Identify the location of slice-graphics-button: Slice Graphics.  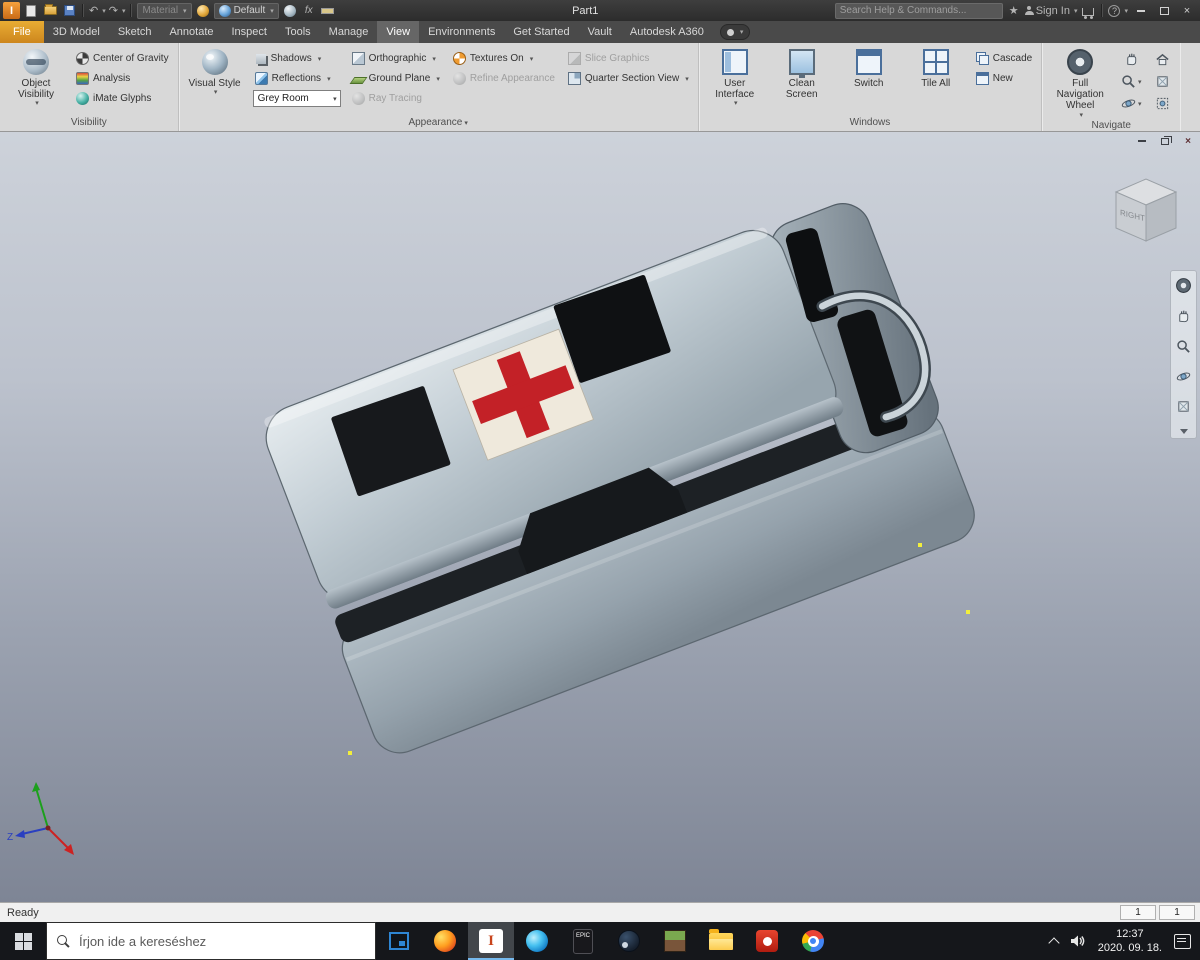
(628, 58).